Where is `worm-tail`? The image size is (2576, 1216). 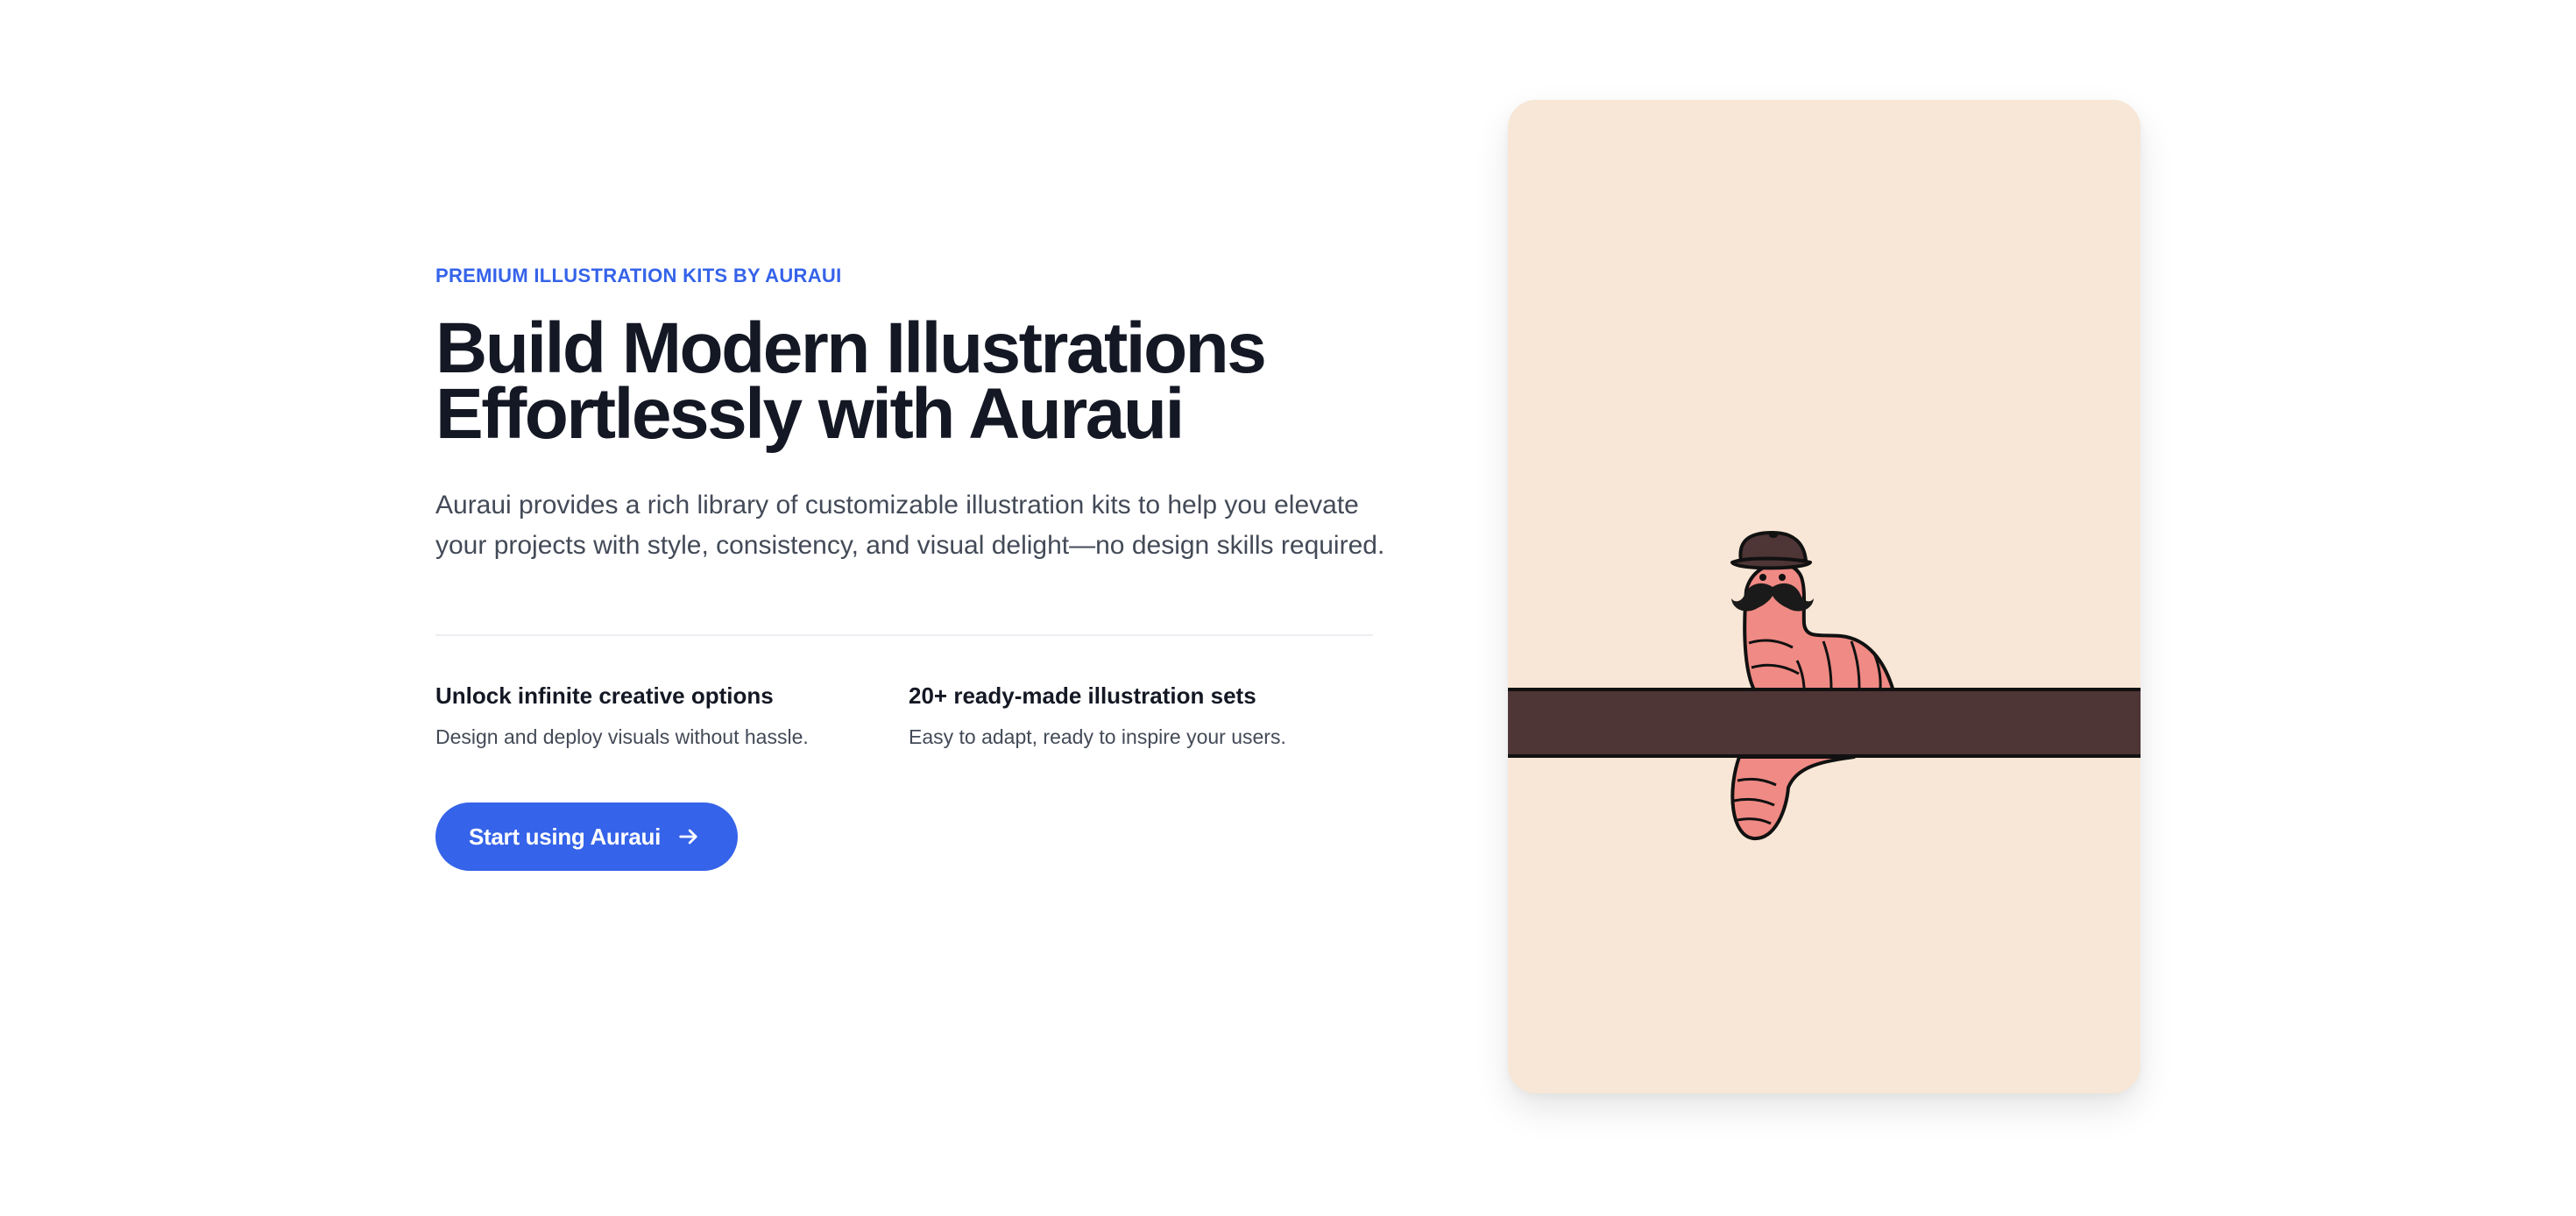
worm-tail is located at coordinates (1793, 798).